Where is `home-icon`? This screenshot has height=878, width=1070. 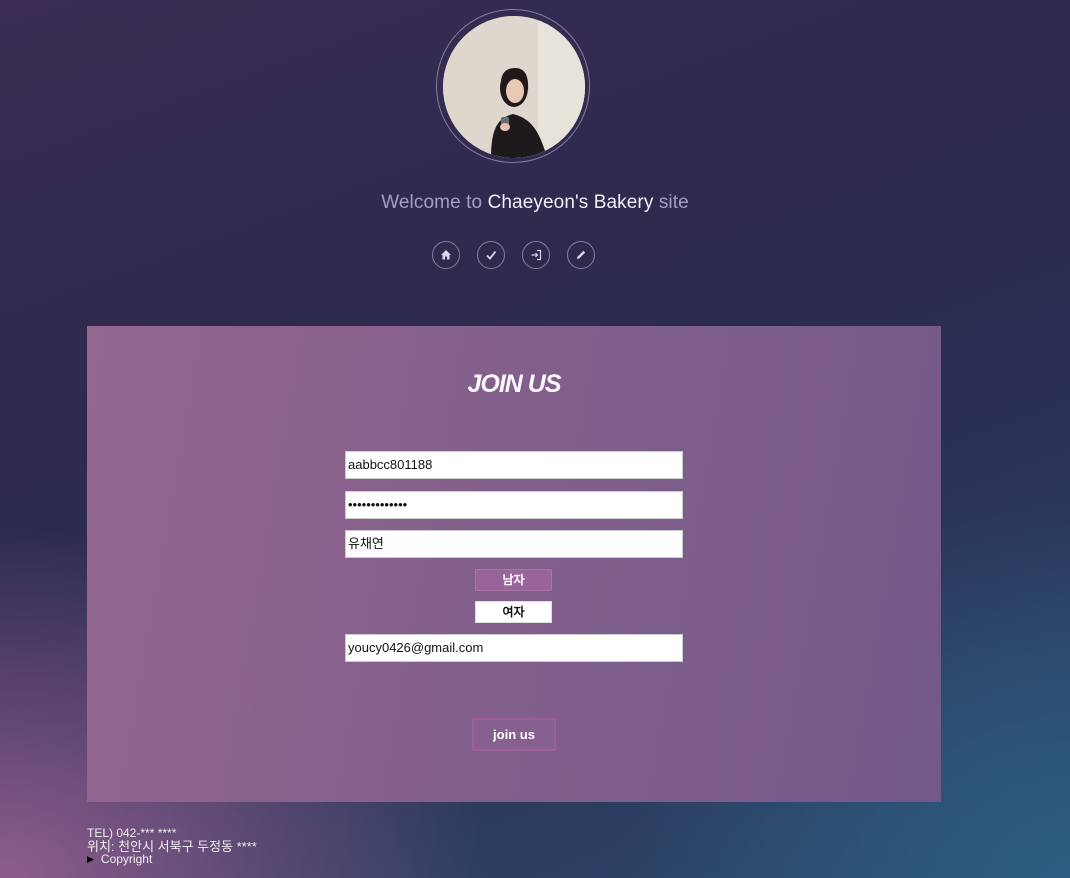 home-icon is located at coordinates (446, 255).